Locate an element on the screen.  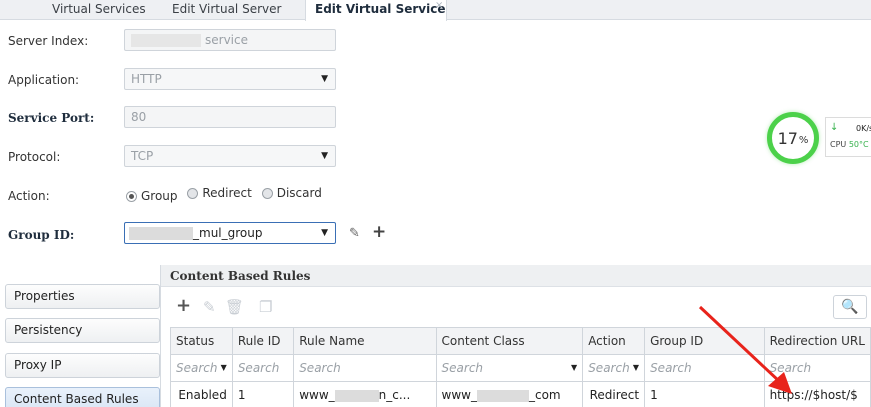
server-index-field: service is located at coordinates (230, 40).